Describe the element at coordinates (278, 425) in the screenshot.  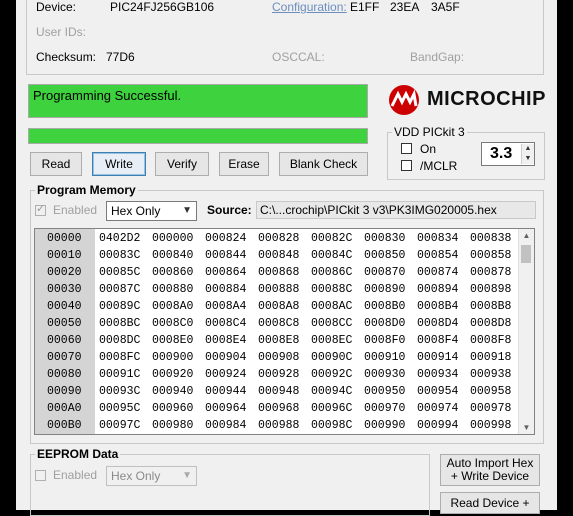
I see `memory-cell: 000988` at that location.